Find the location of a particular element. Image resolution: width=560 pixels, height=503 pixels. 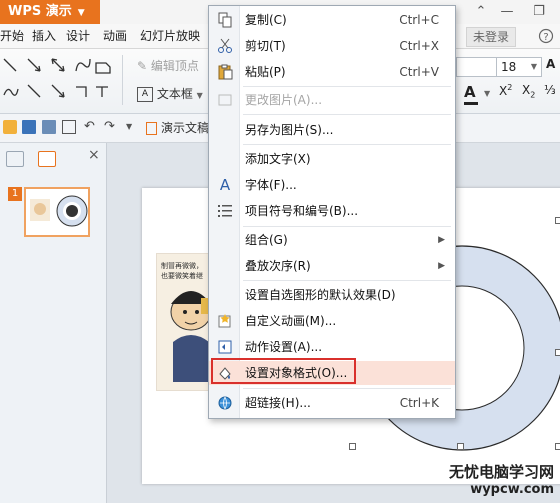

help-icon: ? is located at coordinates (546, 36).